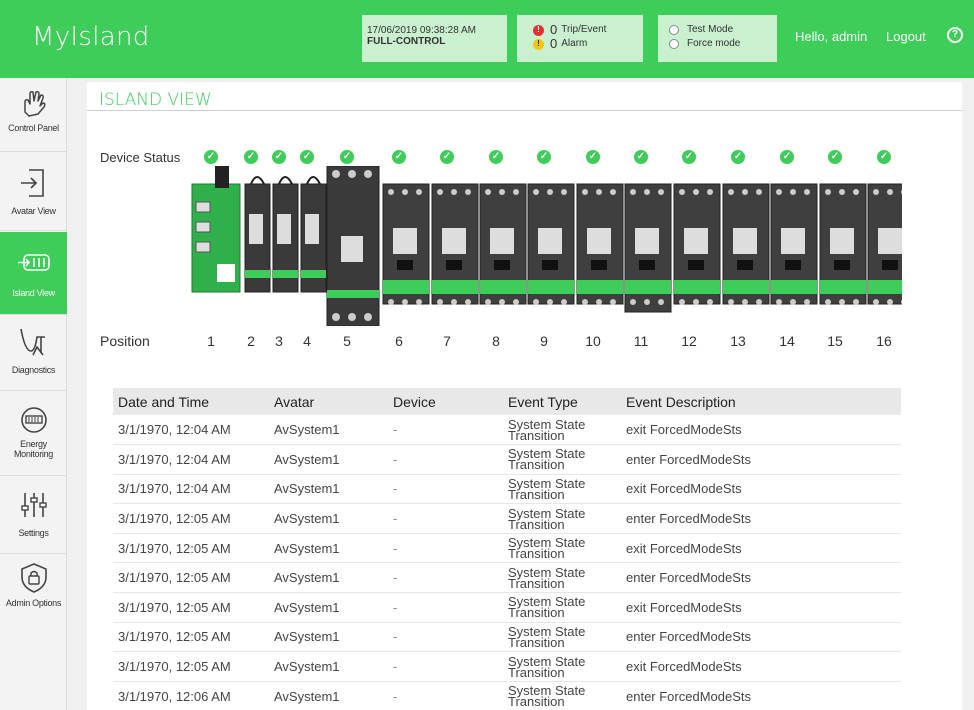  I want to click on sidebar-item-energy-monitoring: Energy Monitoring, so click(33, 433).